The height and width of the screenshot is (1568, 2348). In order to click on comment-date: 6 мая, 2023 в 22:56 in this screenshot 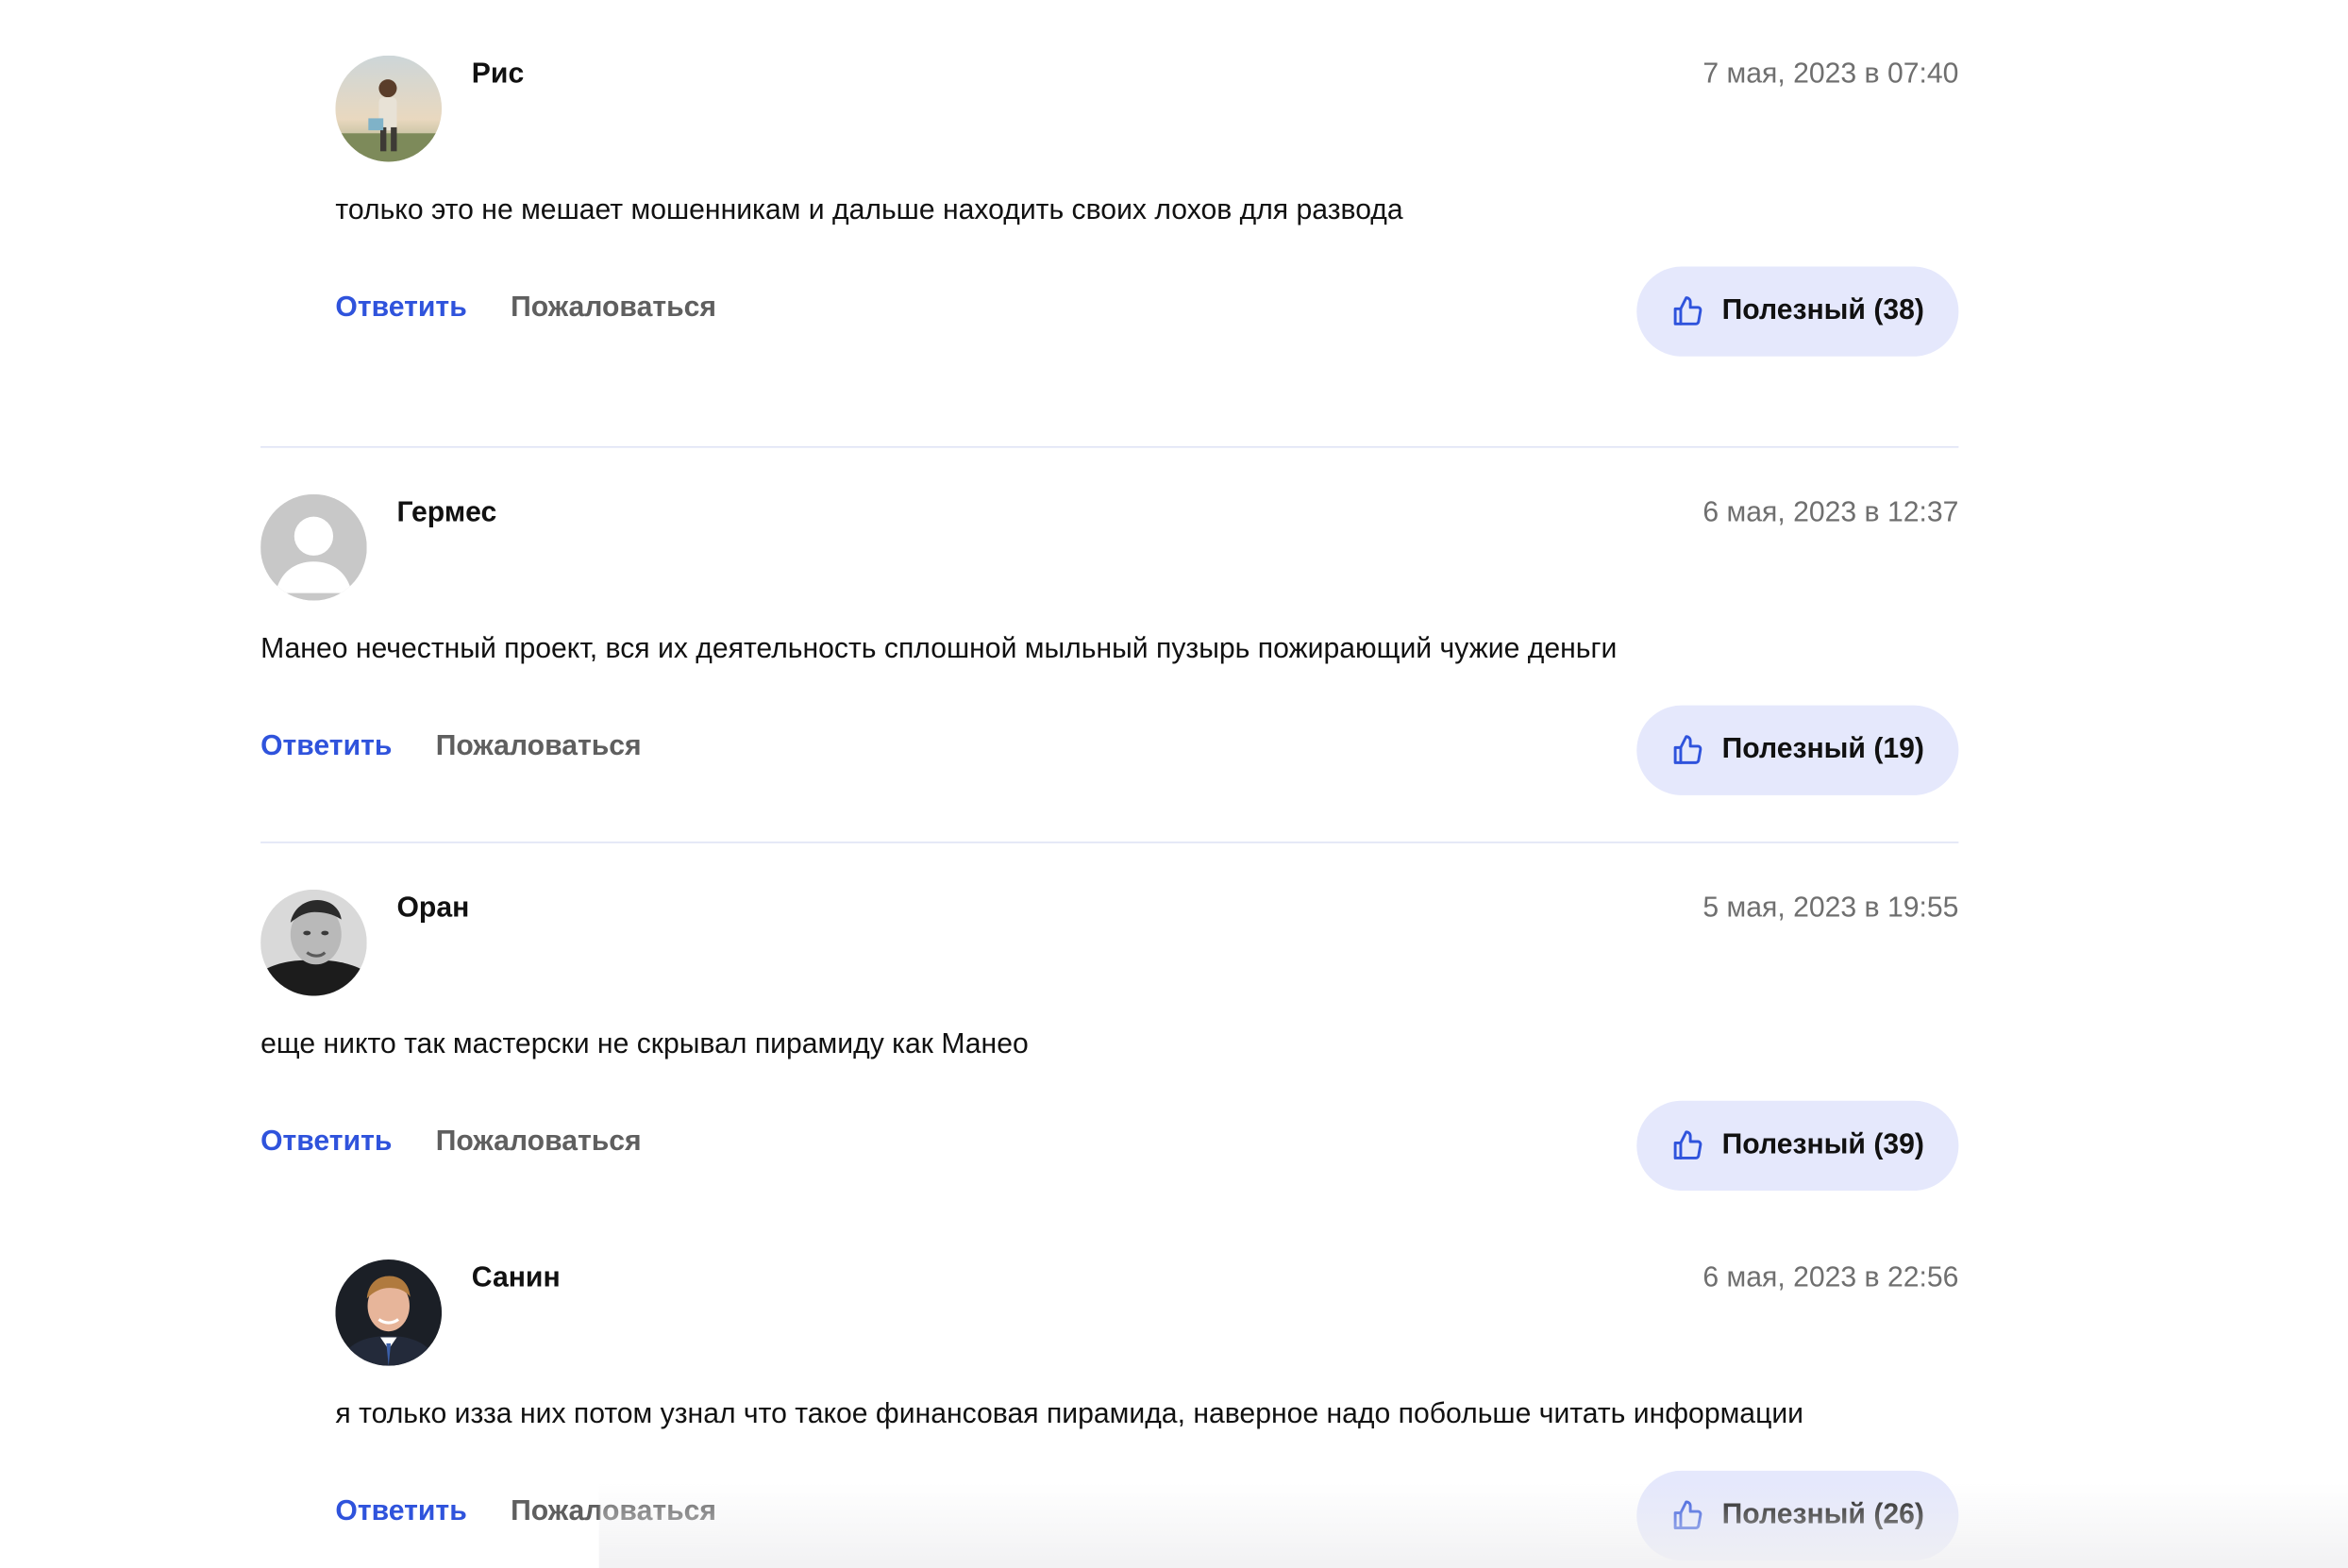, I will do `click(1830, 1278)`.